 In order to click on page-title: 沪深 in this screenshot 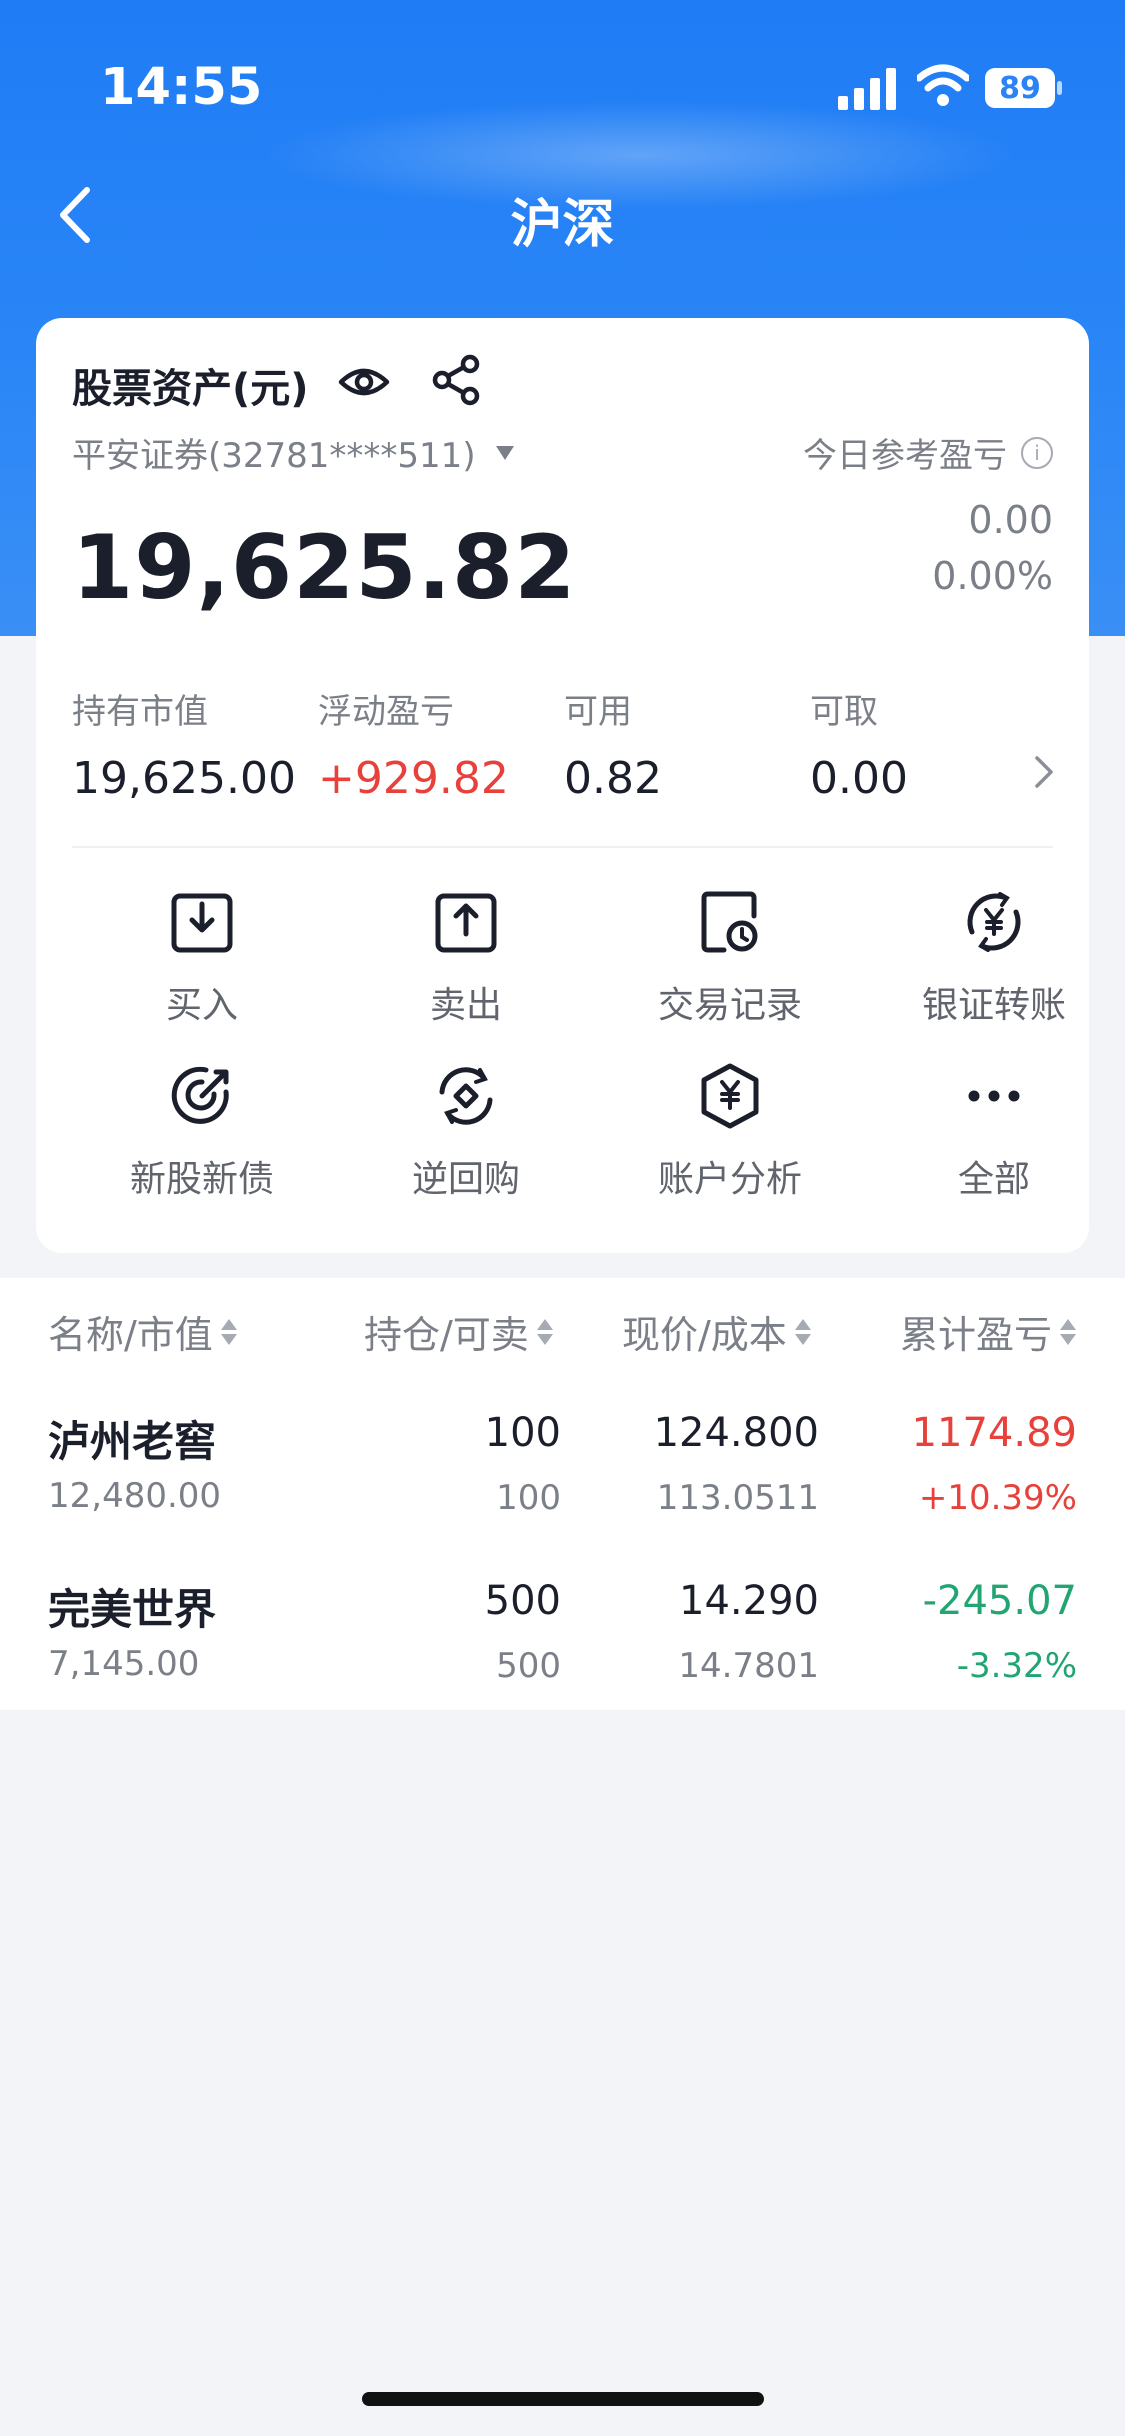, I will do `click(562, 225)`.